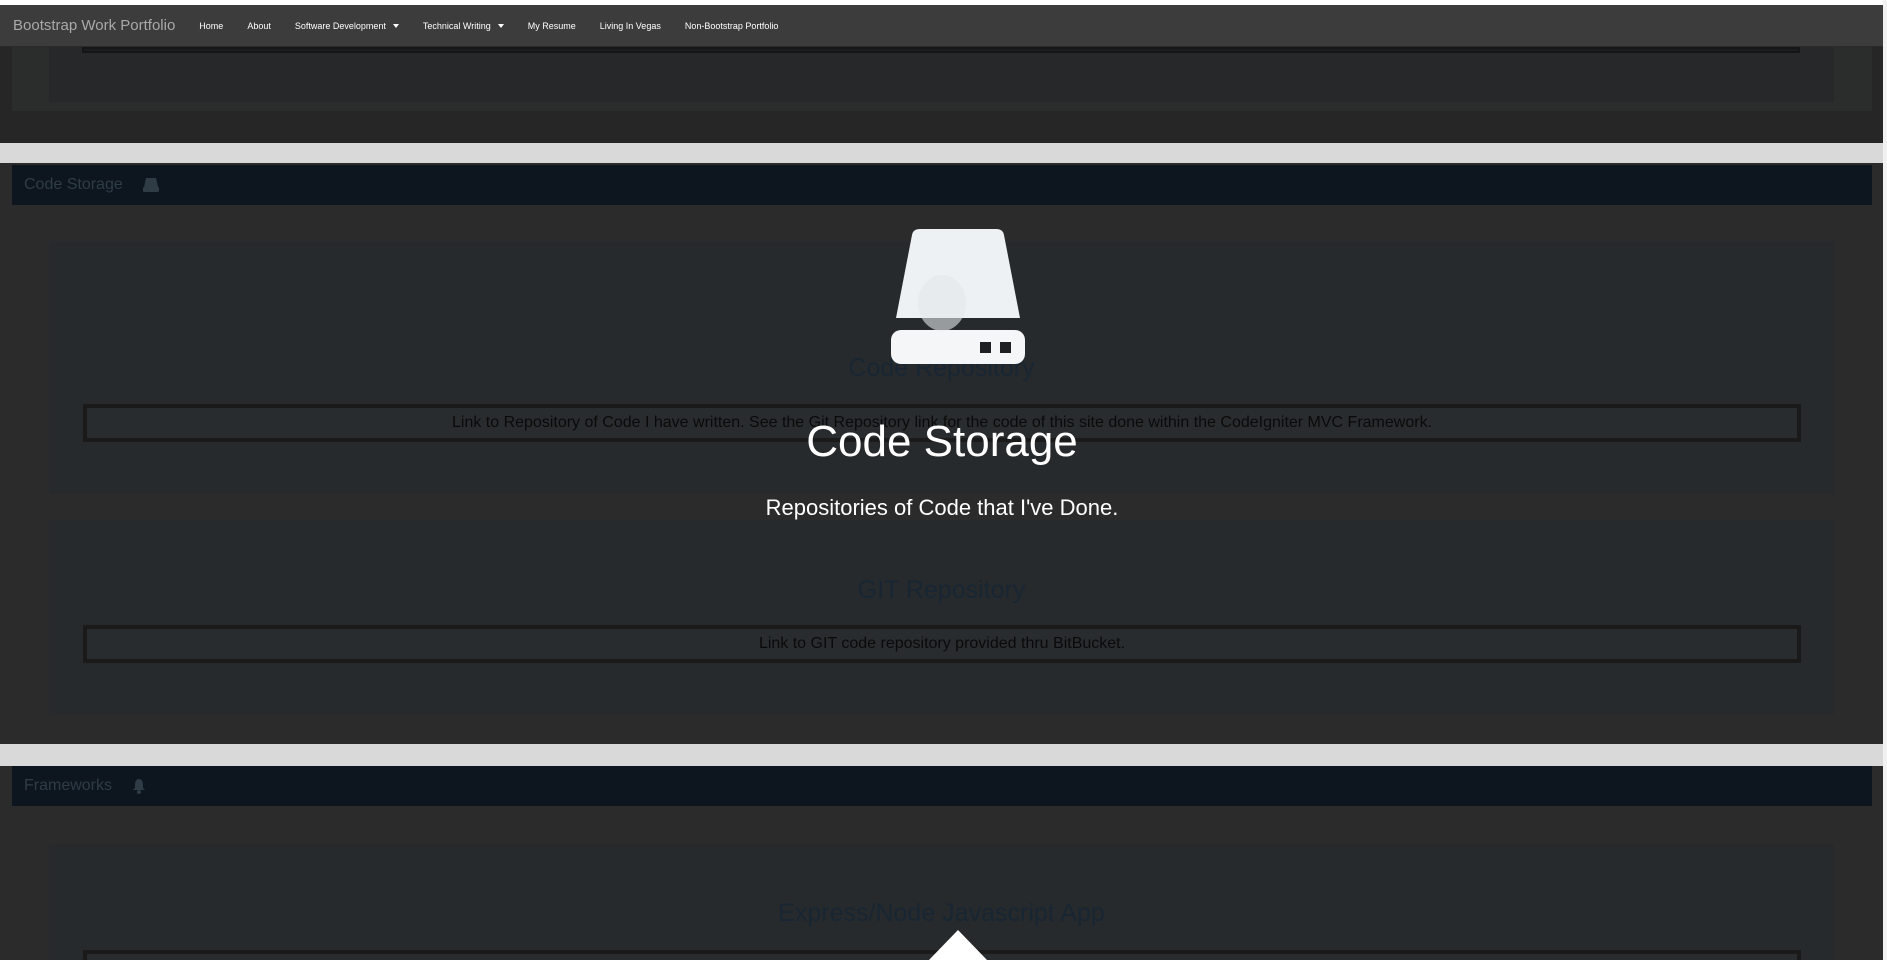  What do you see at coordinates (68, 785) in the screenshot?
I see `frameworks-header-title: Frameworks` at bounding box center [68, 785].